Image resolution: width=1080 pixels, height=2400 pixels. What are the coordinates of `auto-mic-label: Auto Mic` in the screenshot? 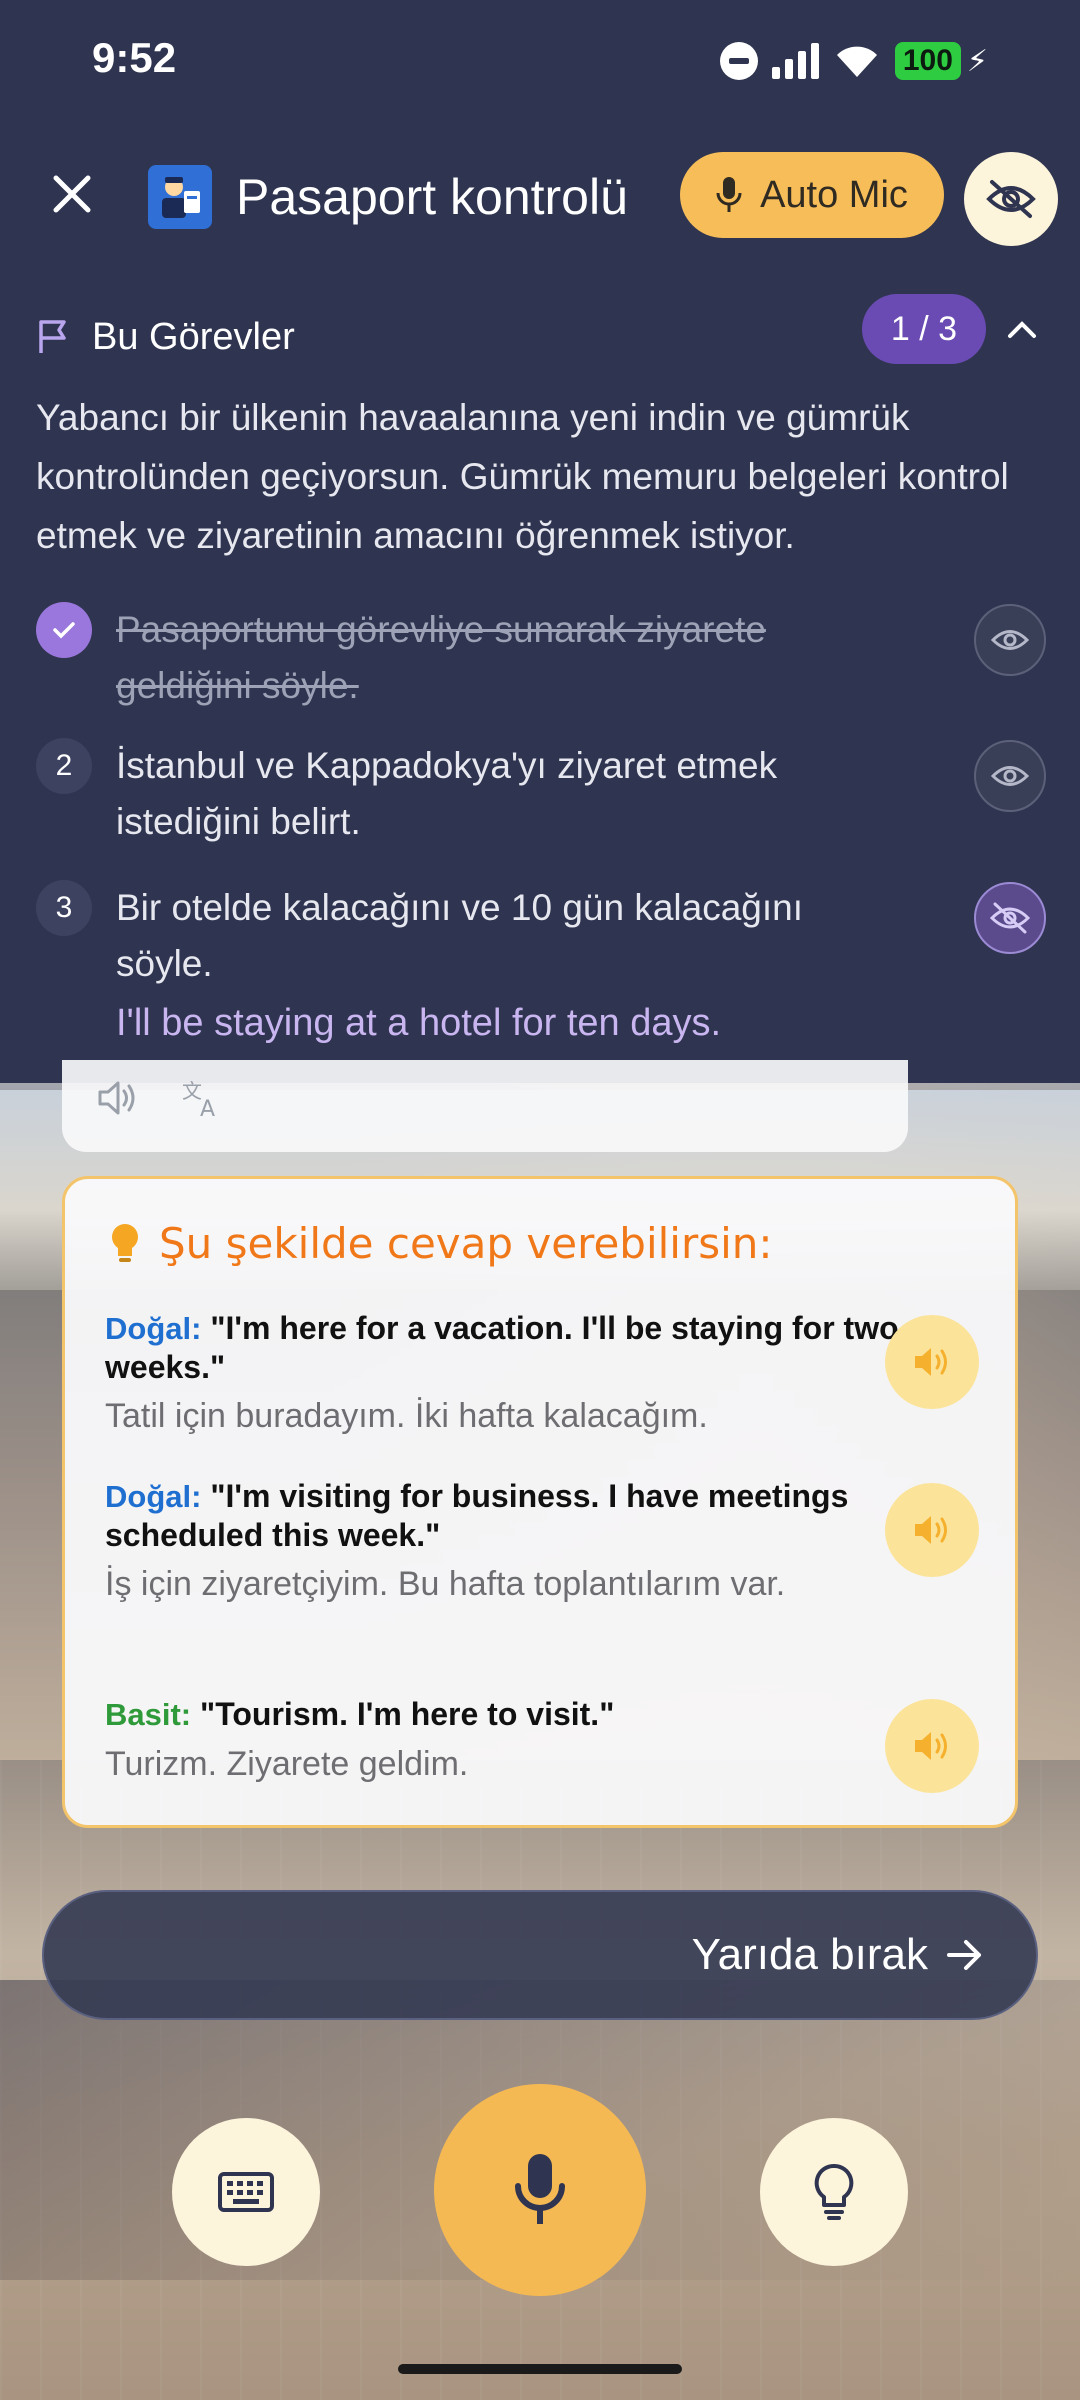 It's located at (834, 194).